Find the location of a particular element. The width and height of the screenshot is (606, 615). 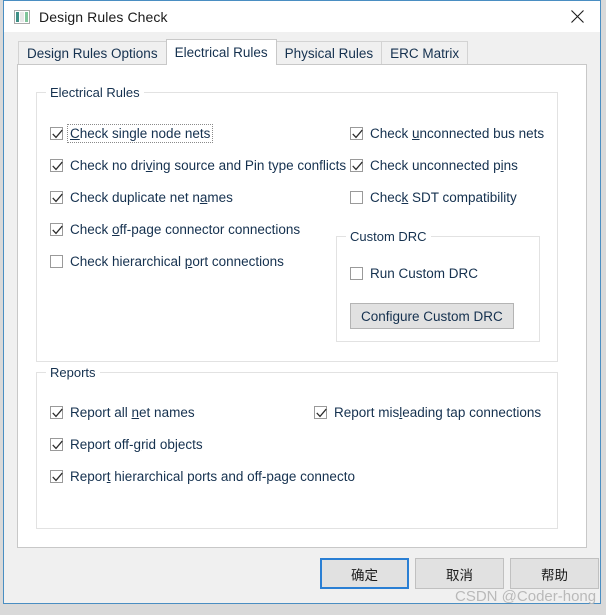

group-label-reports: Reports is located at coordinates (73, 372).